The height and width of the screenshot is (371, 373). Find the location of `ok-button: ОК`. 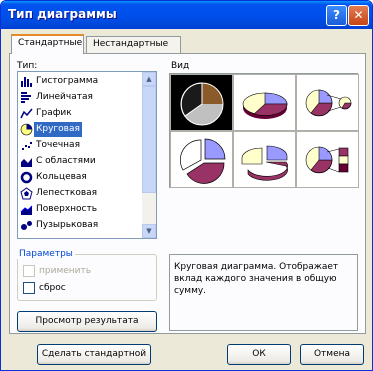

ok-button: ОК is located at coordinates (259, 354).